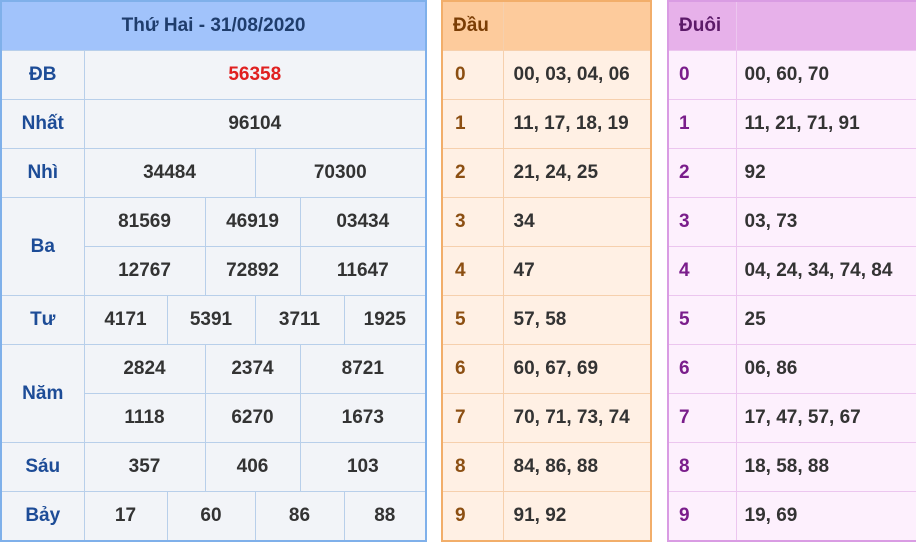  I want to click on tail-digit-values: 25, so click(825, 320).